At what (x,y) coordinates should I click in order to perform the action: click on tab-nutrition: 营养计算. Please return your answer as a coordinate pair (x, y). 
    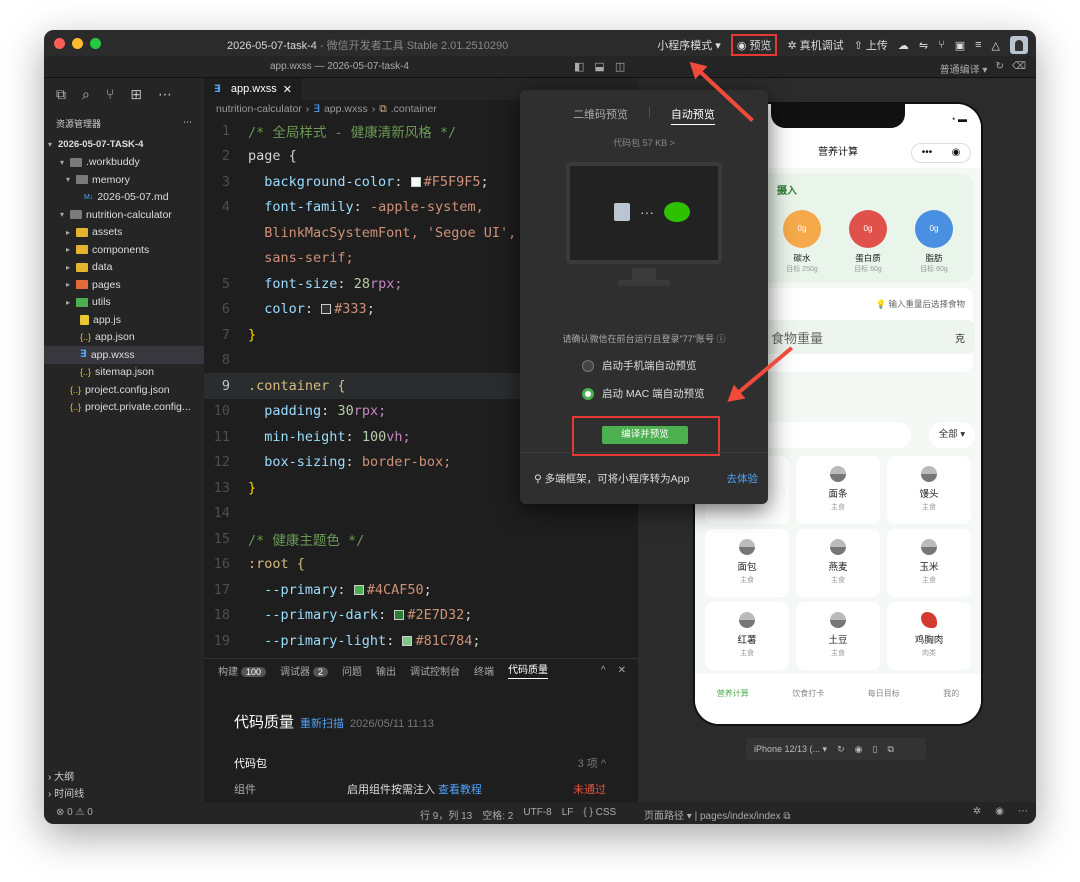
    Looking at the image, I should click on (733, 706).